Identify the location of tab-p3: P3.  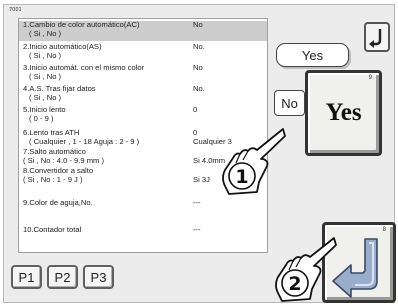
(98, 277).